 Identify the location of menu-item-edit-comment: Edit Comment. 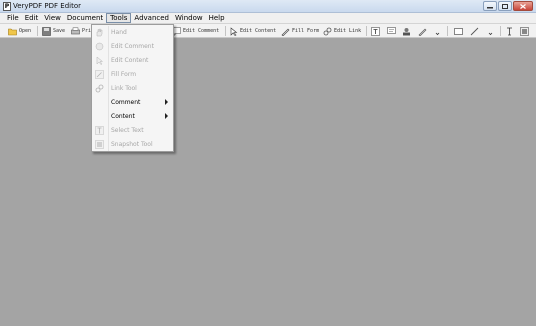
(132, 46).